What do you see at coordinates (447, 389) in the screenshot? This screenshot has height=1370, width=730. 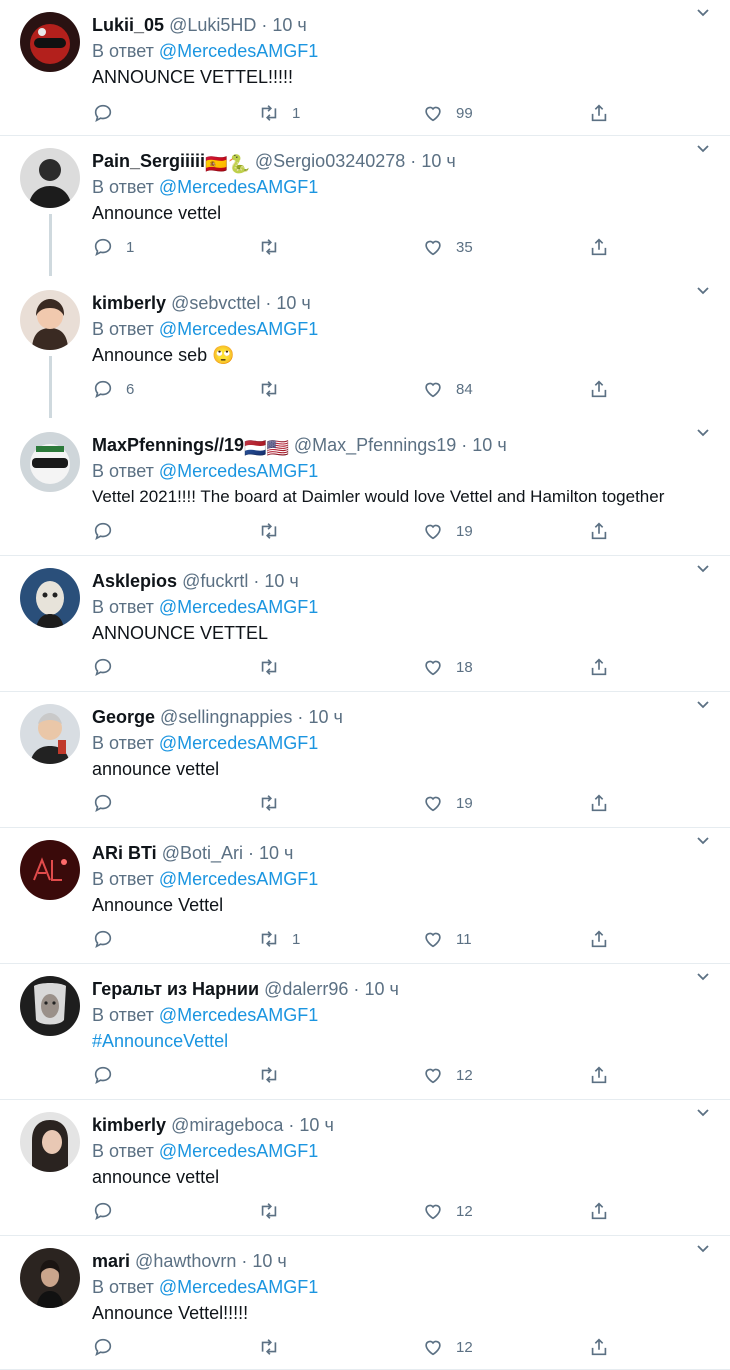 I see `like-button: 84` at bounding box center [447, 389].